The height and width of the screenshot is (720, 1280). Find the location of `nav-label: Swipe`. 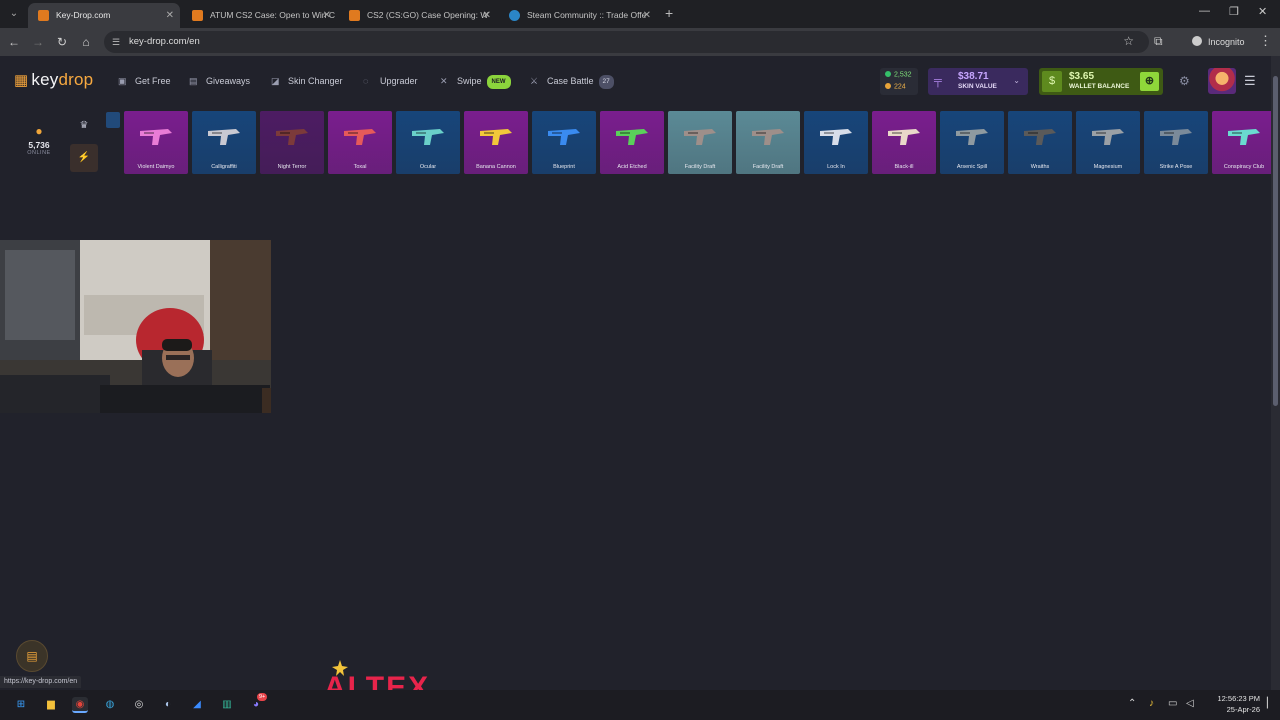

nav-label: Swipe is located at coordinates (469, 81).